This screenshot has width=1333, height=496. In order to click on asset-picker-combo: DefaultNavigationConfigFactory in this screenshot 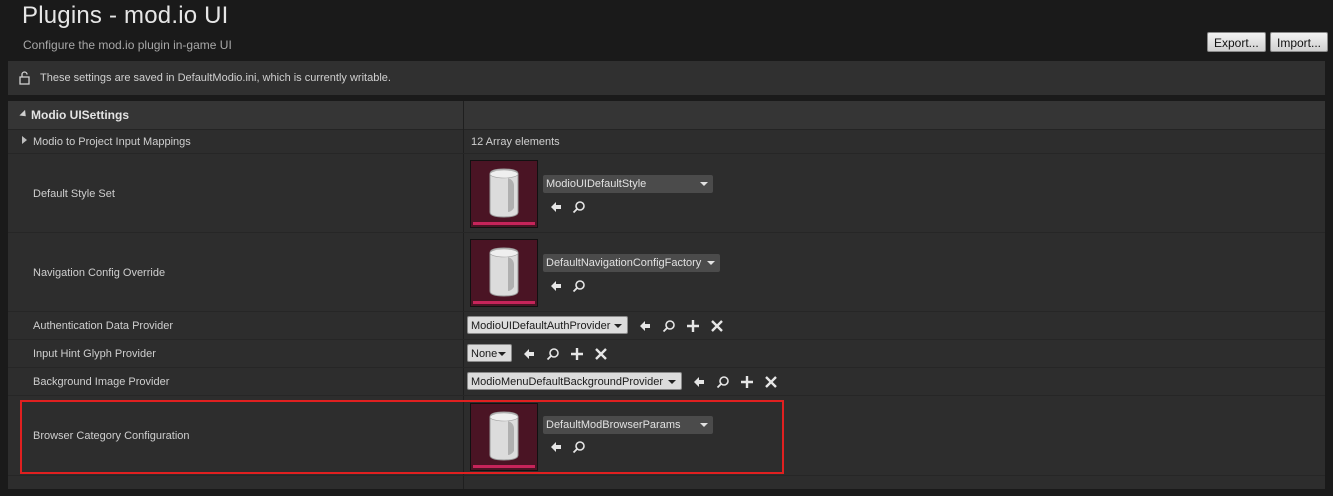, I will do `click(631, 263)`.